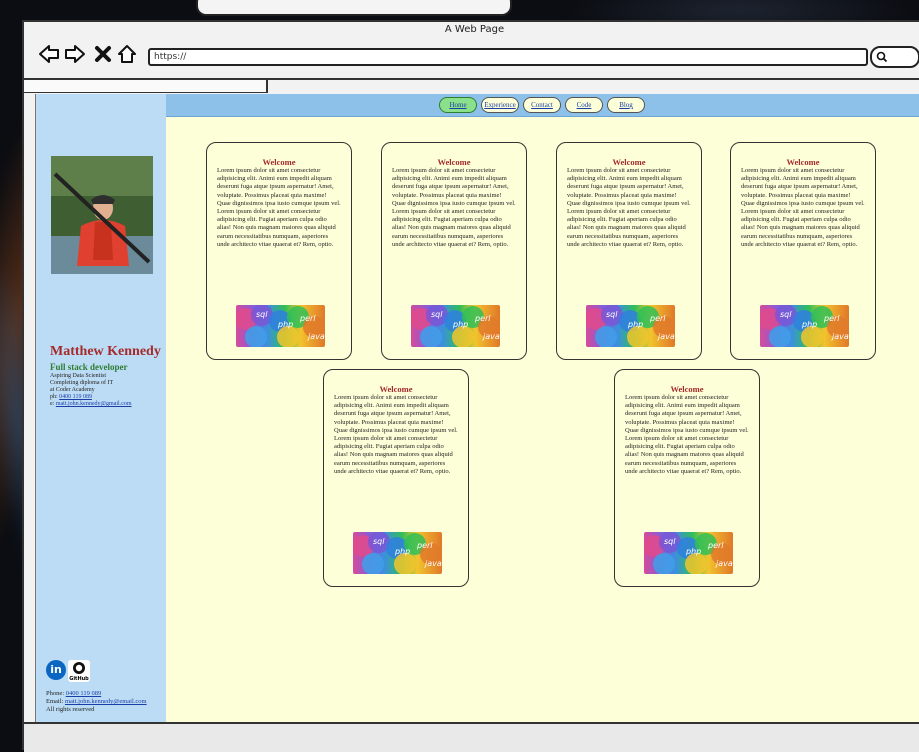  What do you see at coordinates (79, 671) in the screenshot?
I see `github-icon: GitHub` at bounding box center [79, 671].